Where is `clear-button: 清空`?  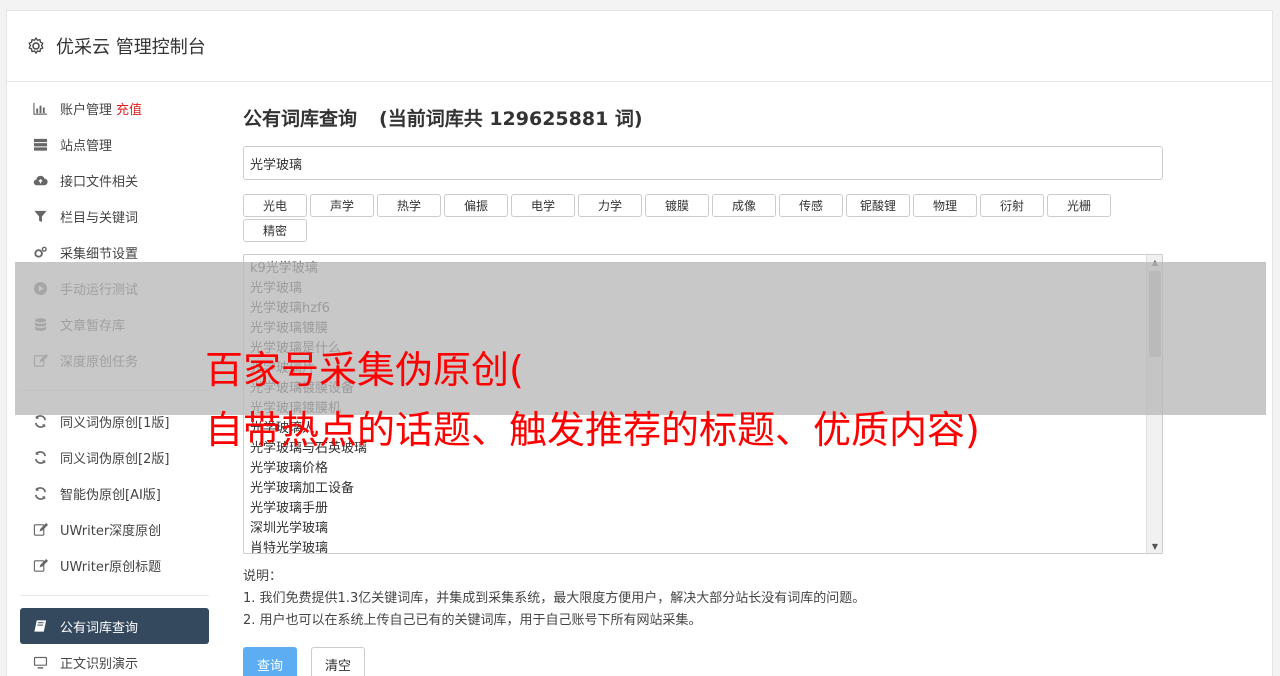 clear-button: 清空 is located at coordinates (338, 661).